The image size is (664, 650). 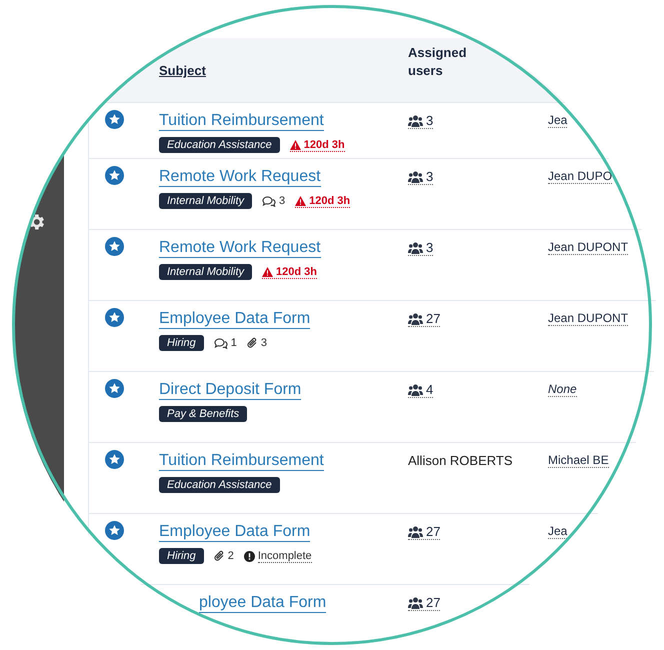 What do you see at coordinates (182, 70) in the screenshot?
I see `column-header: Subject` at bounding box center [182, 70].